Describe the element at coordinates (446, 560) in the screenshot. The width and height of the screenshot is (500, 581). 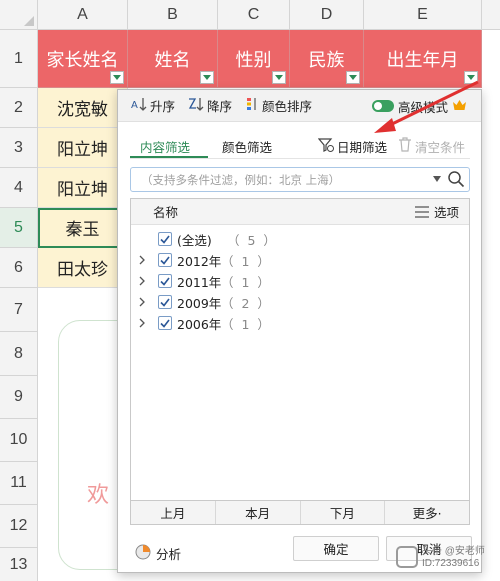
I see `watermark: 头条 @安老师 ID:72339616` at that location.